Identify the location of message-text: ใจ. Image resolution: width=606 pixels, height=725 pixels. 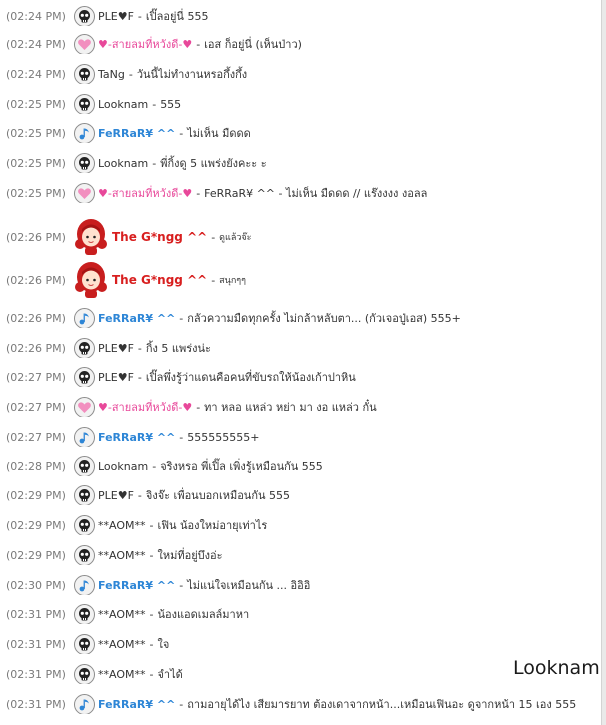
(163, 644).